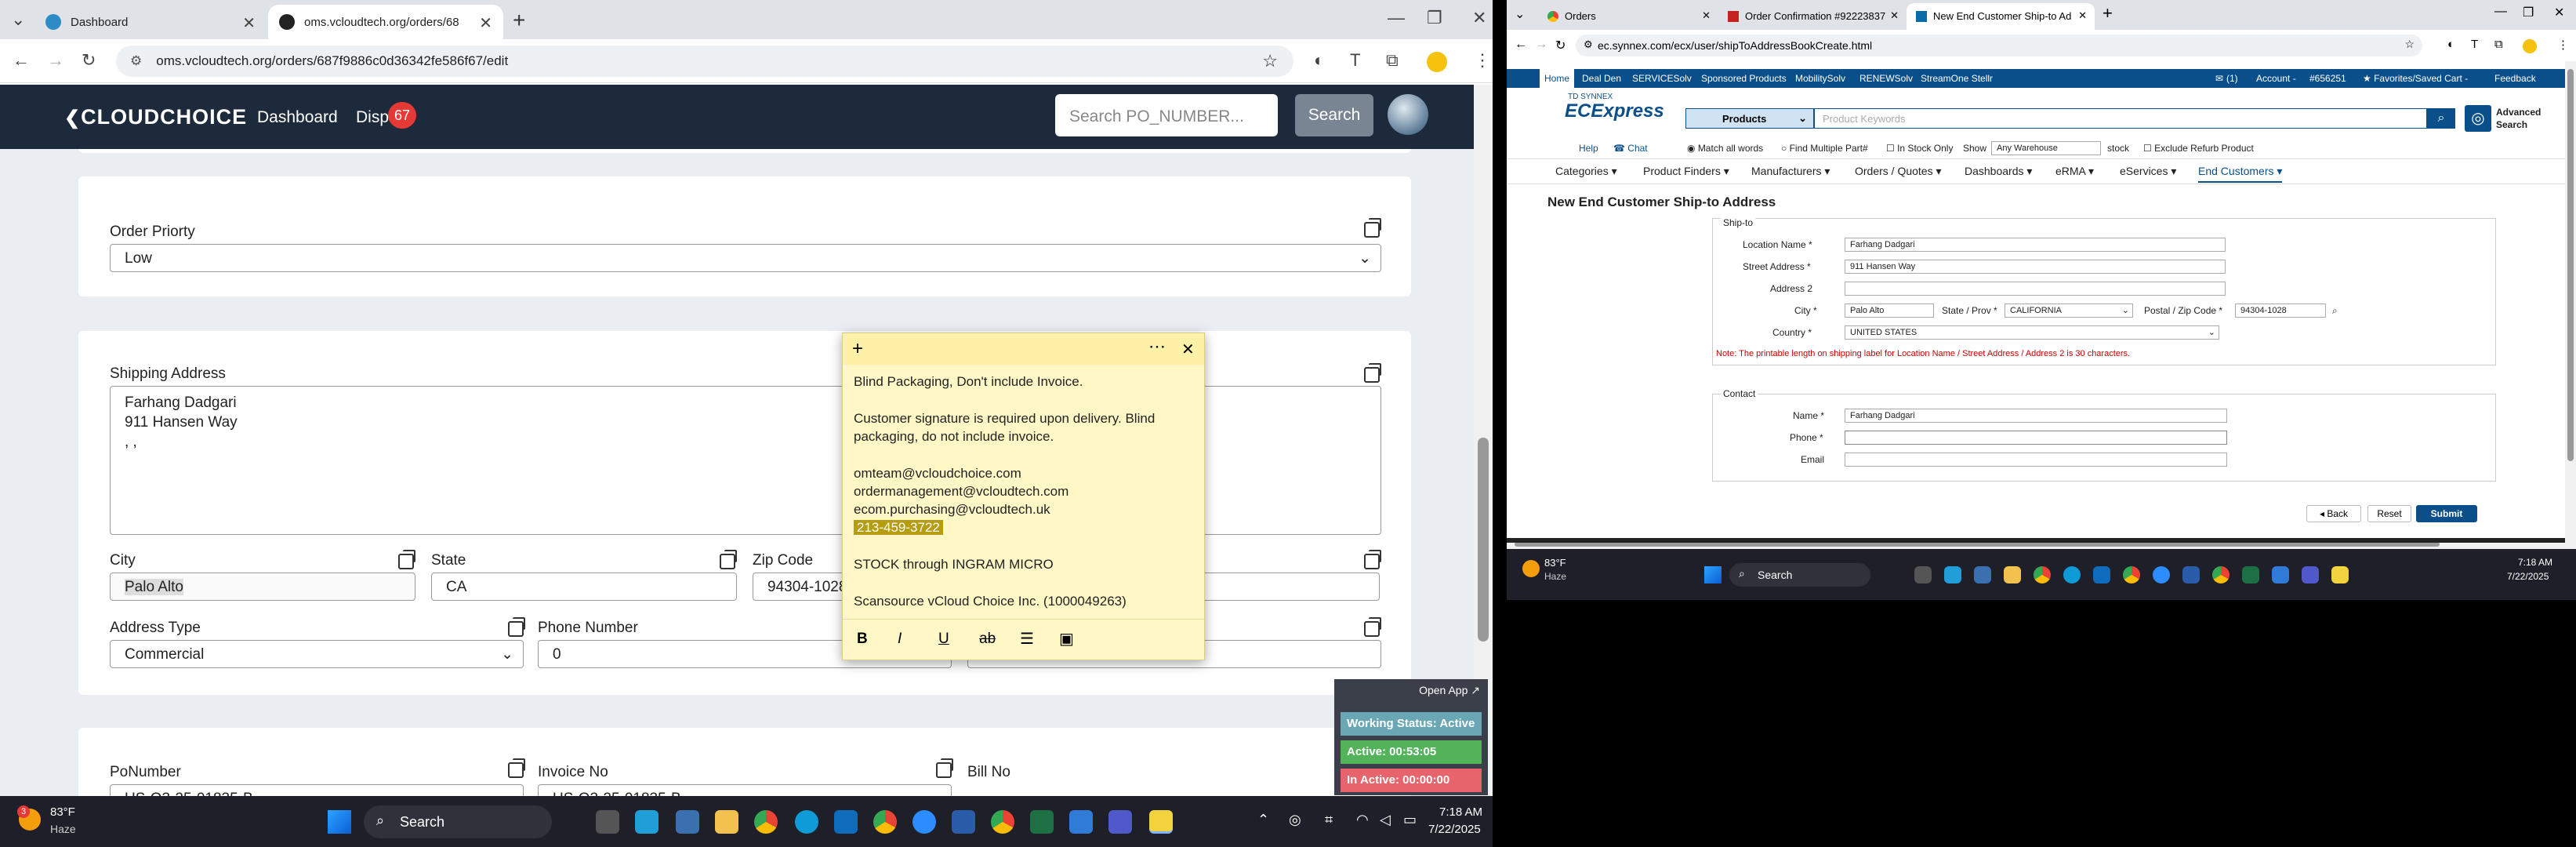  What do you see at coordinates (150, 22) in the screenshot?
I see `tab-dashboard: Dashboard ✕` at bounding box center [150, 22].